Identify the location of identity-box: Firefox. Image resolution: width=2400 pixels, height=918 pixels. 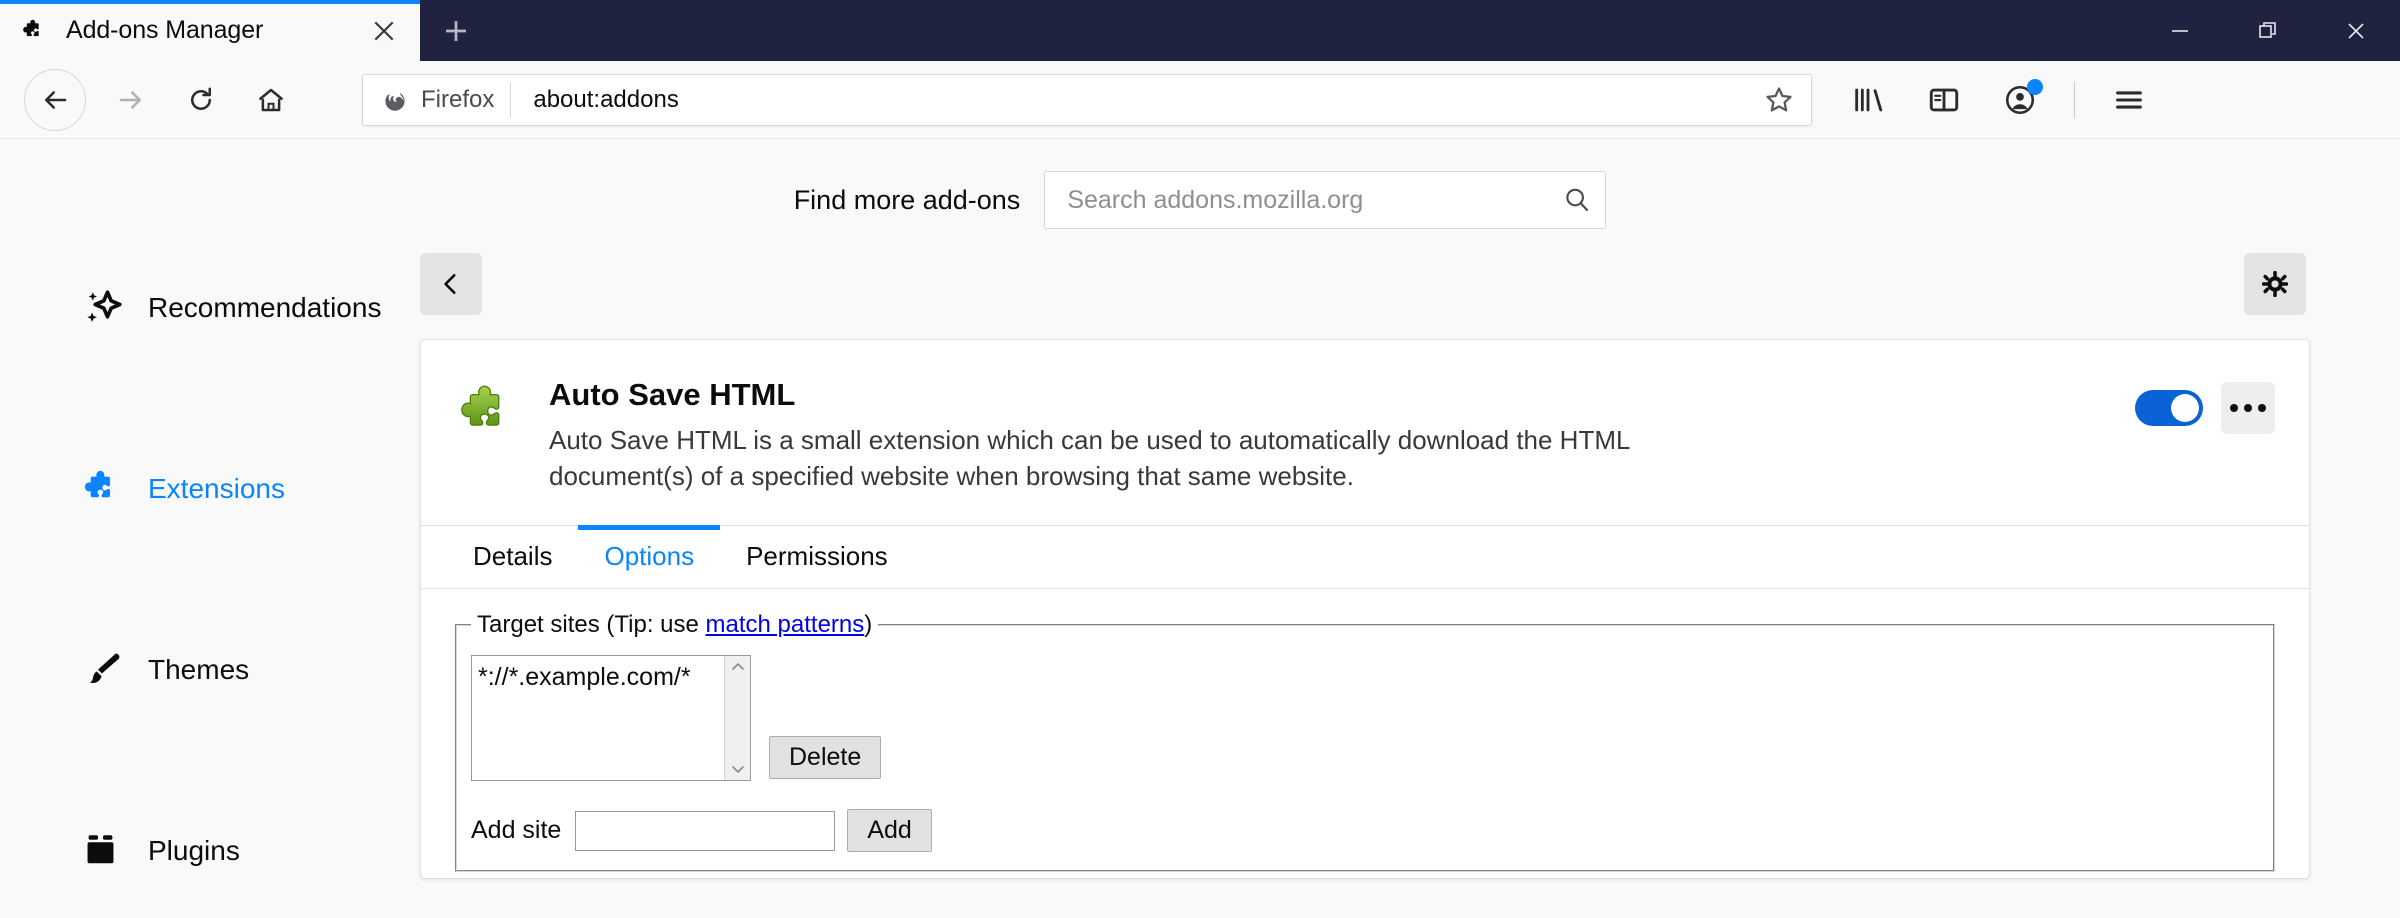
(437, 99).